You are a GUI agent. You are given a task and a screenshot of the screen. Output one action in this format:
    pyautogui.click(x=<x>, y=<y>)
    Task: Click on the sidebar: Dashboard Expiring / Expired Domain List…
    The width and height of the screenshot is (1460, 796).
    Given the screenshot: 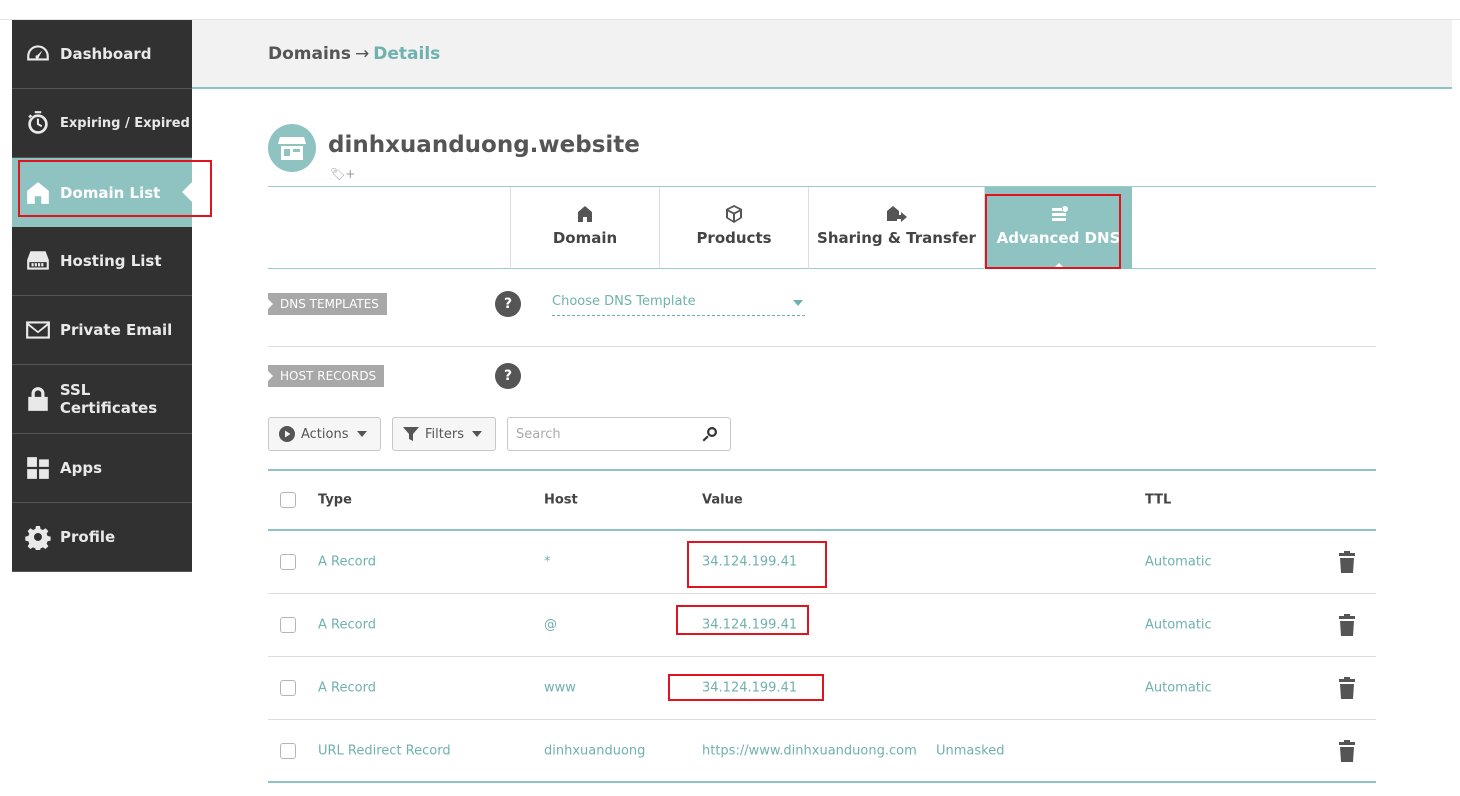 What is the action you would take?
    pyautogui.click(x=102, y=296)
    